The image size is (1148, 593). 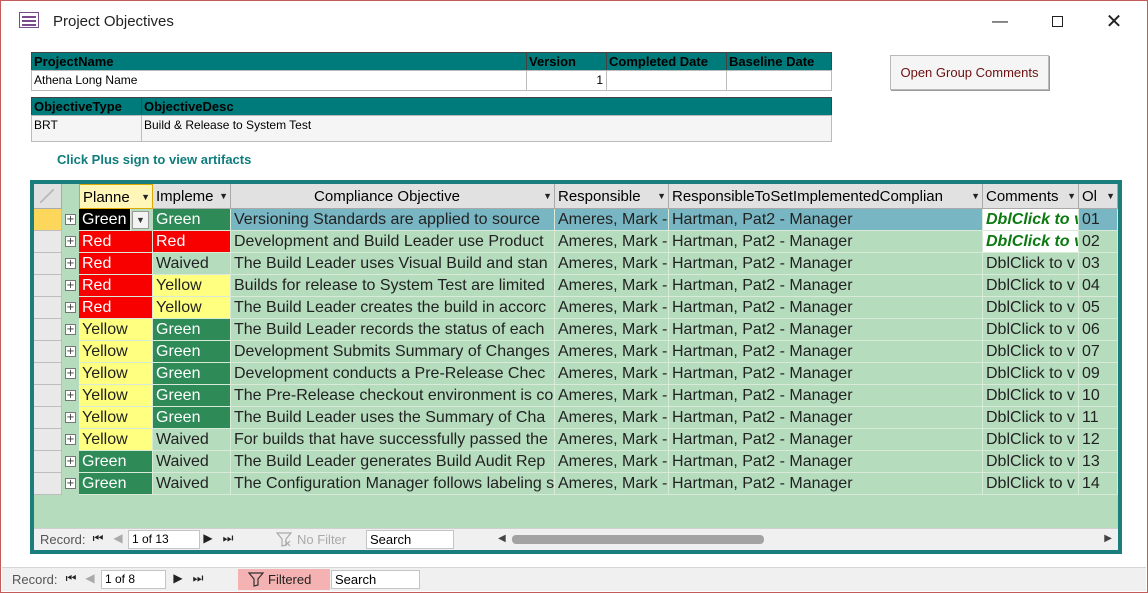 I want to click on column-header-ob: Ol ▼, so click(x=1098, y=196).